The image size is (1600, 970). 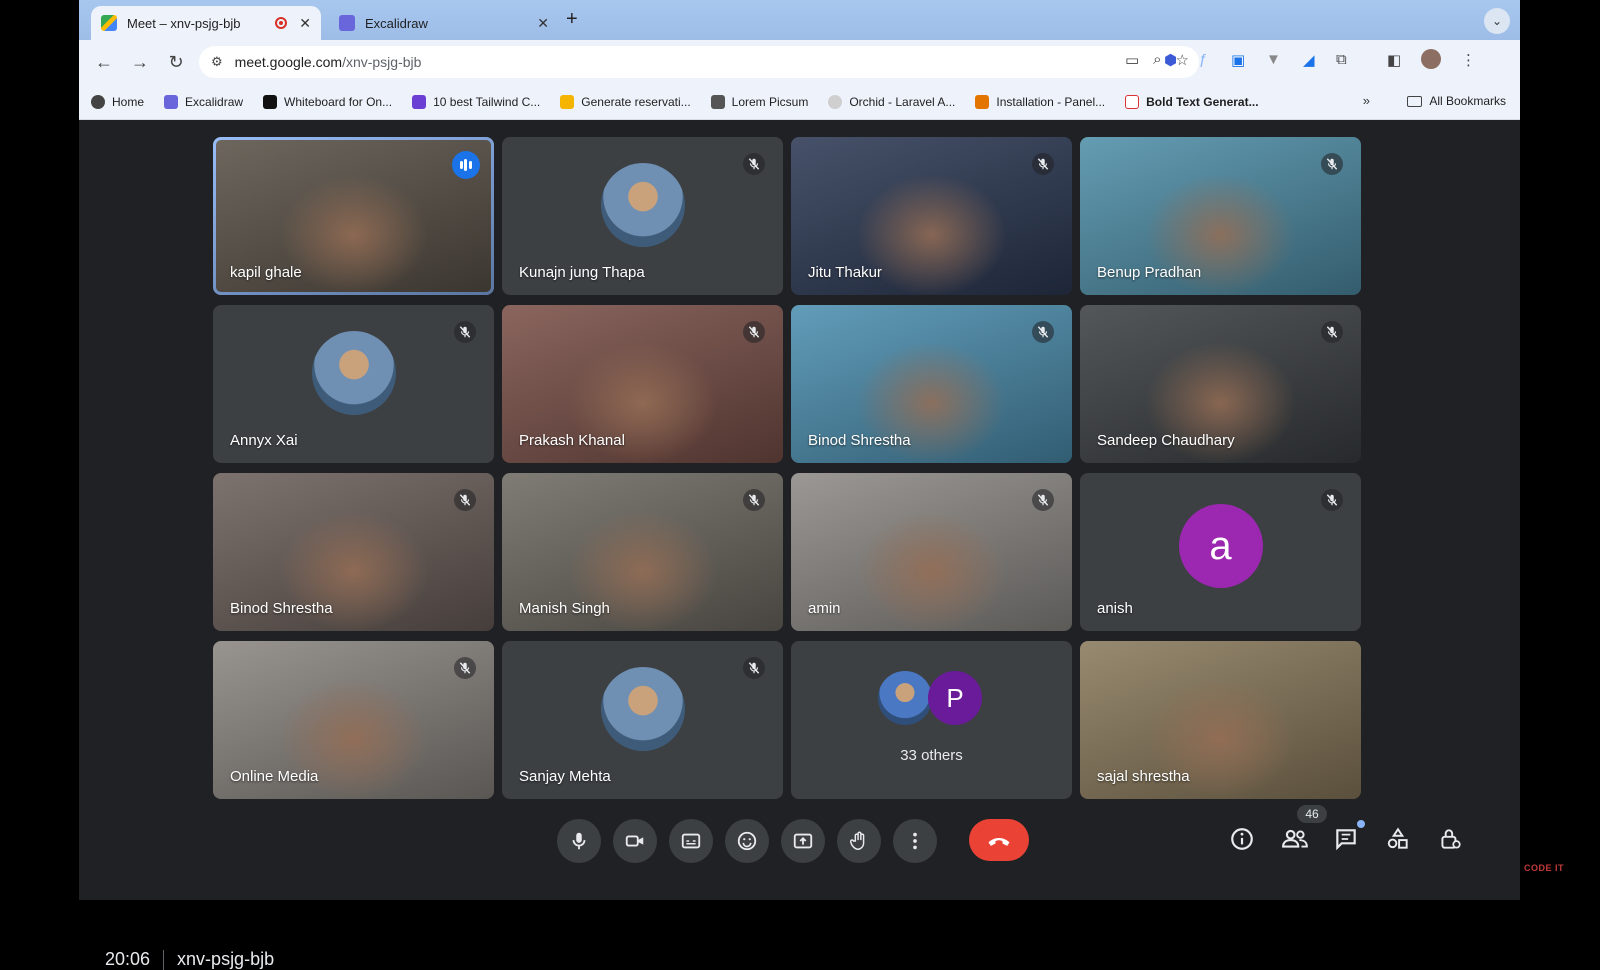 I want to click on bookmark-star-icon: ☆, so click(x=1182, y=60).